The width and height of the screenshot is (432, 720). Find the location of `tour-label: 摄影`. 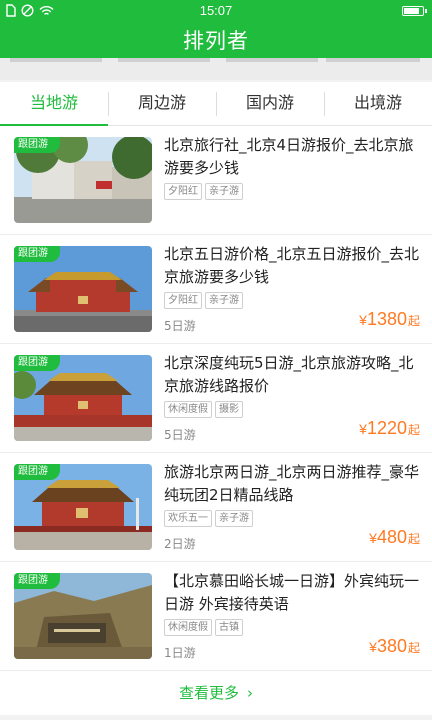

tour-label: 摄影 is located at coordinates (229, 409).